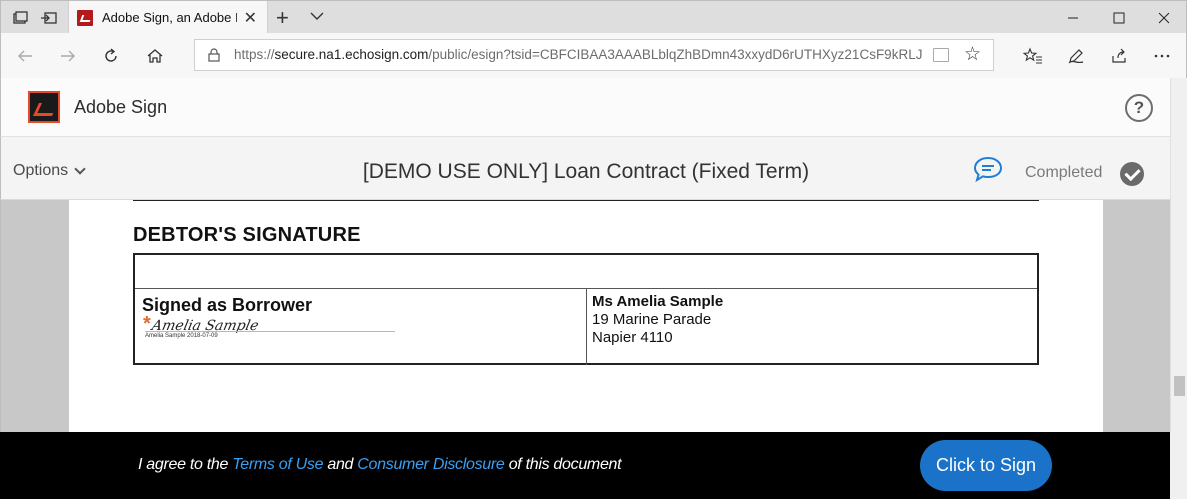  What do you see at coordinates (431, 464) in the screenshot?
I see `consumer-disclosure-link: Consumer Disclosure` at bounding box center [431, 464].